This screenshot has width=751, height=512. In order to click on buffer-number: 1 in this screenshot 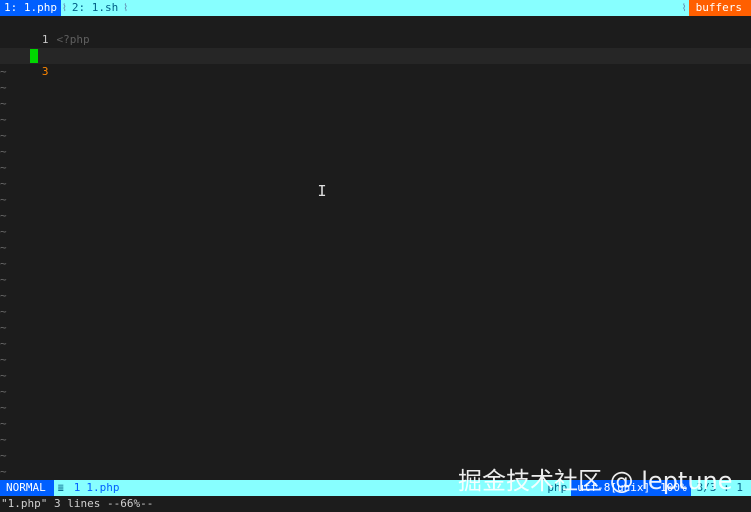, I will do `click(77, 487)`.